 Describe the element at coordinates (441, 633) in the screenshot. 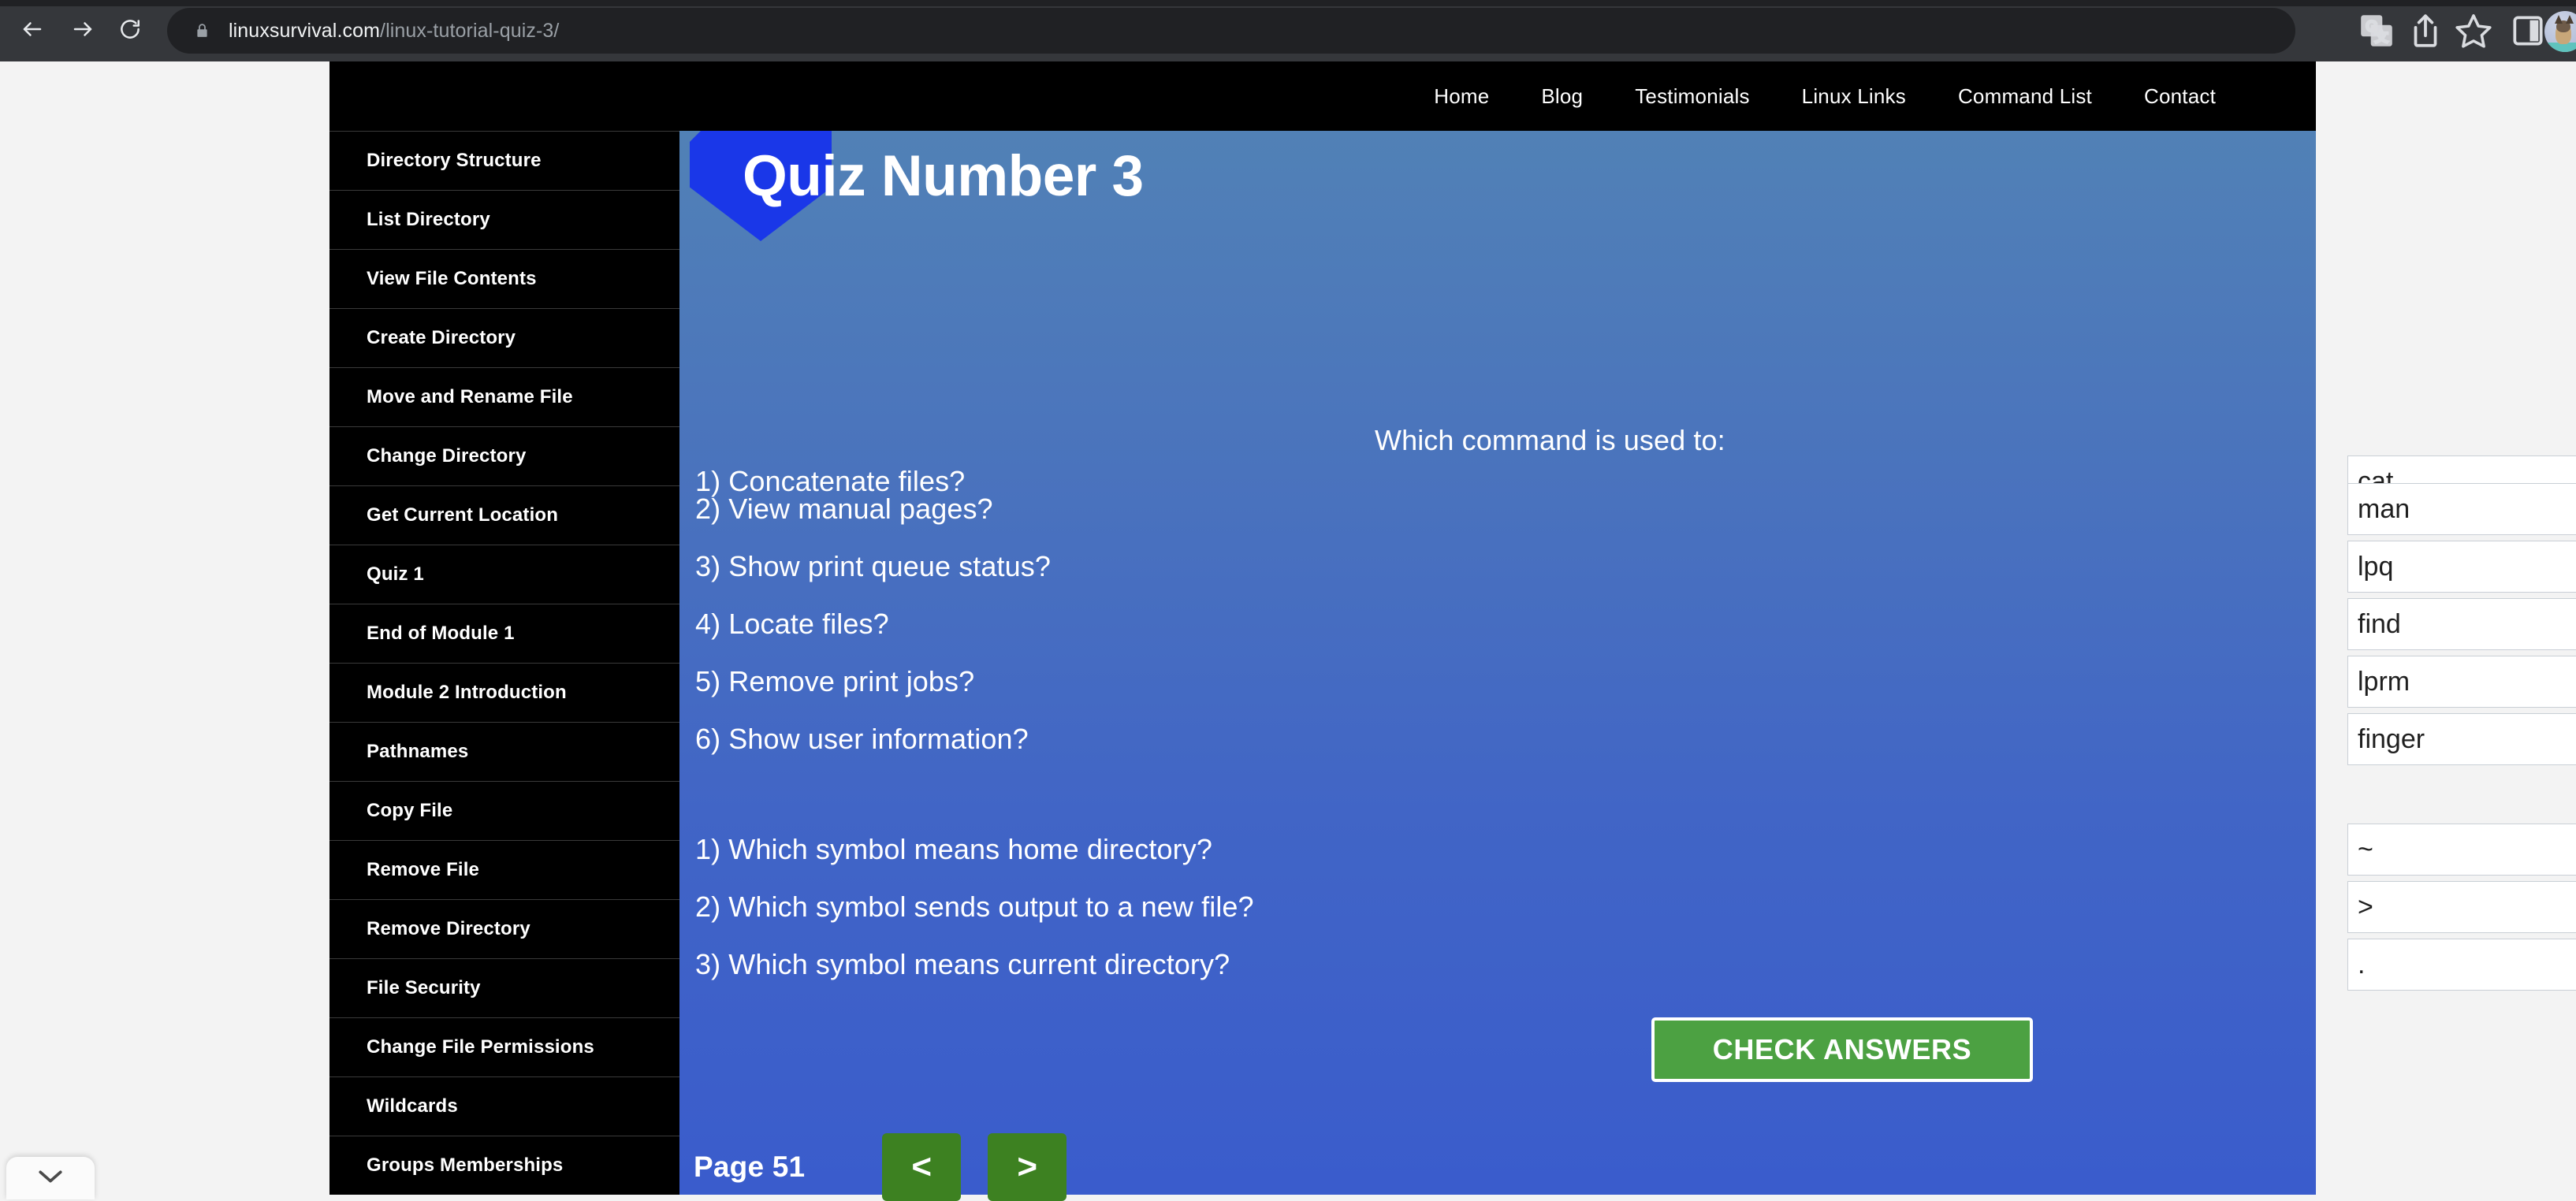

I see `sidebar-item-label: End of Module 1` at that location.